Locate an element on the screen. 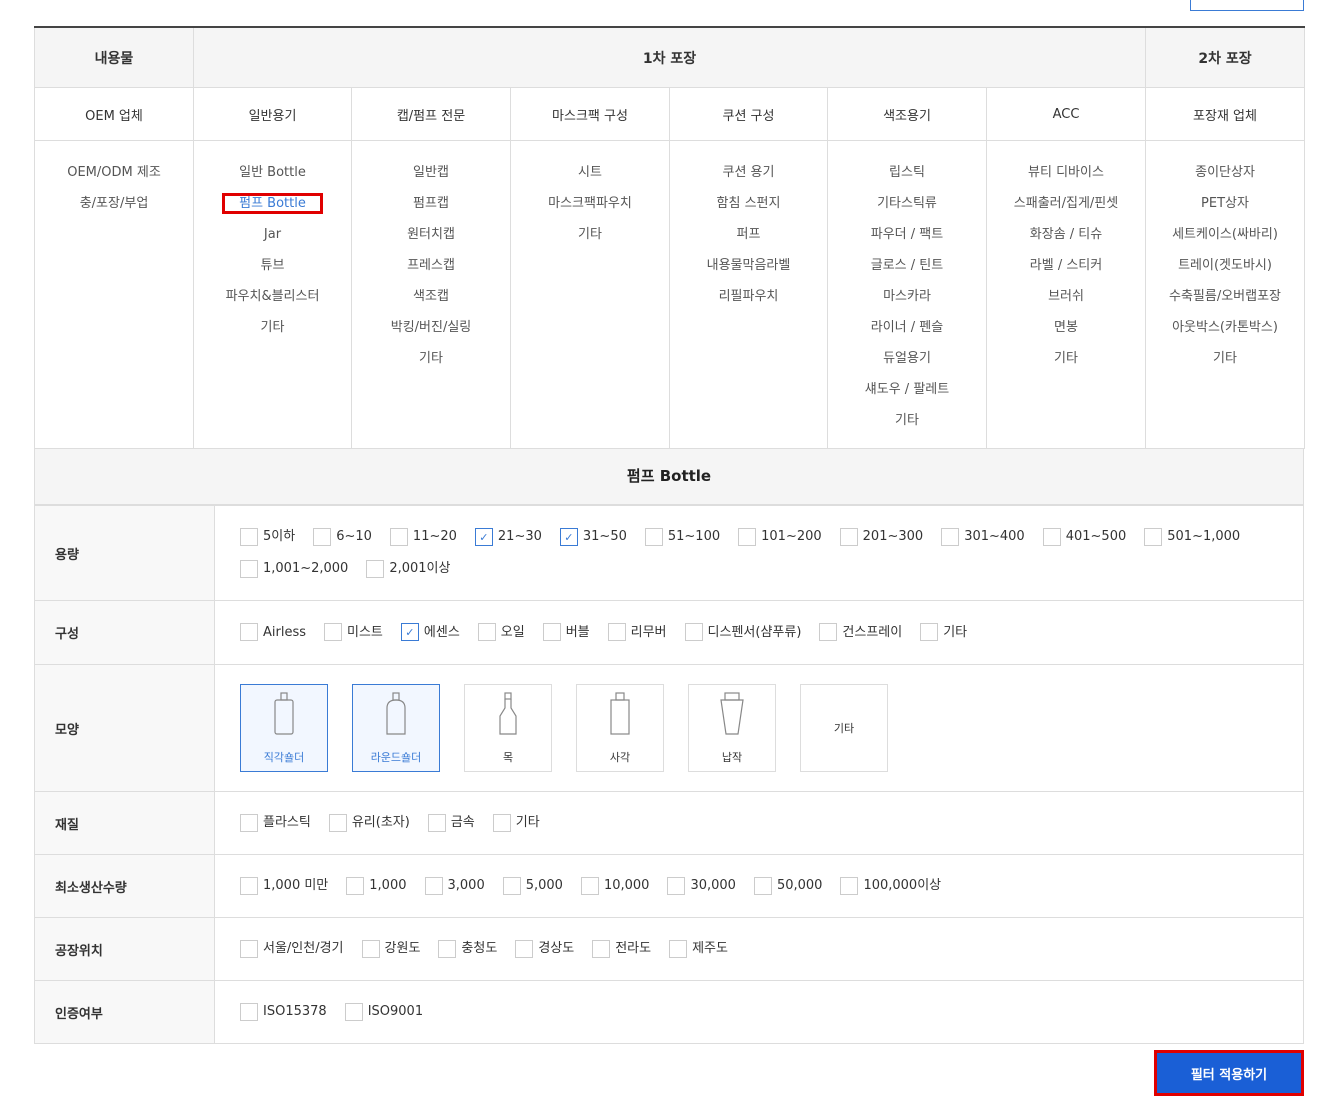 The image size is (1344, 1099). filter-checkbox-composition: Airless is located at coordinates (273, 633).